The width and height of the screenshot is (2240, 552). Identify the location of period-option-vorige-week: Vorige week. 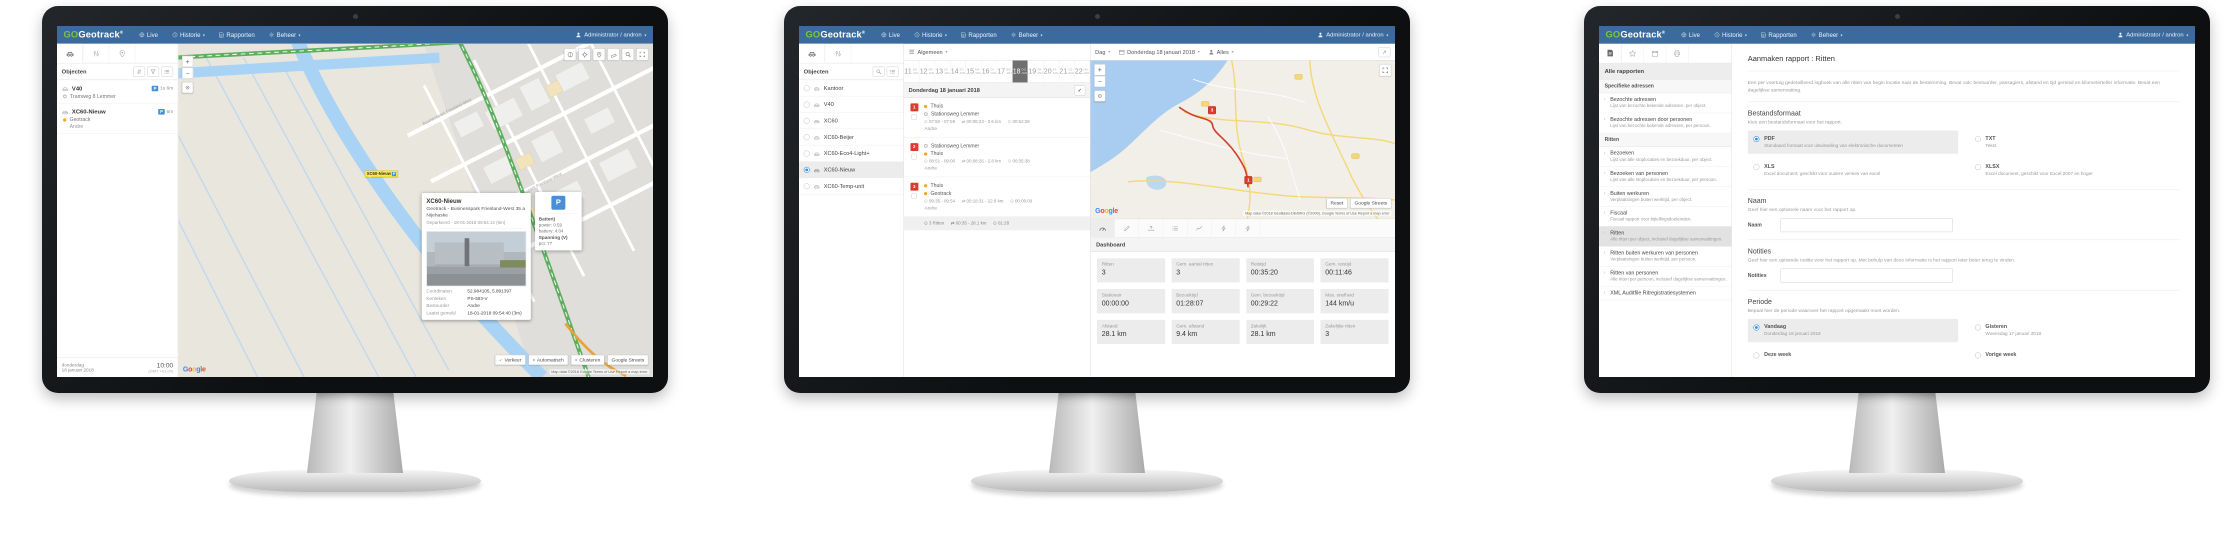
(2074, 355).